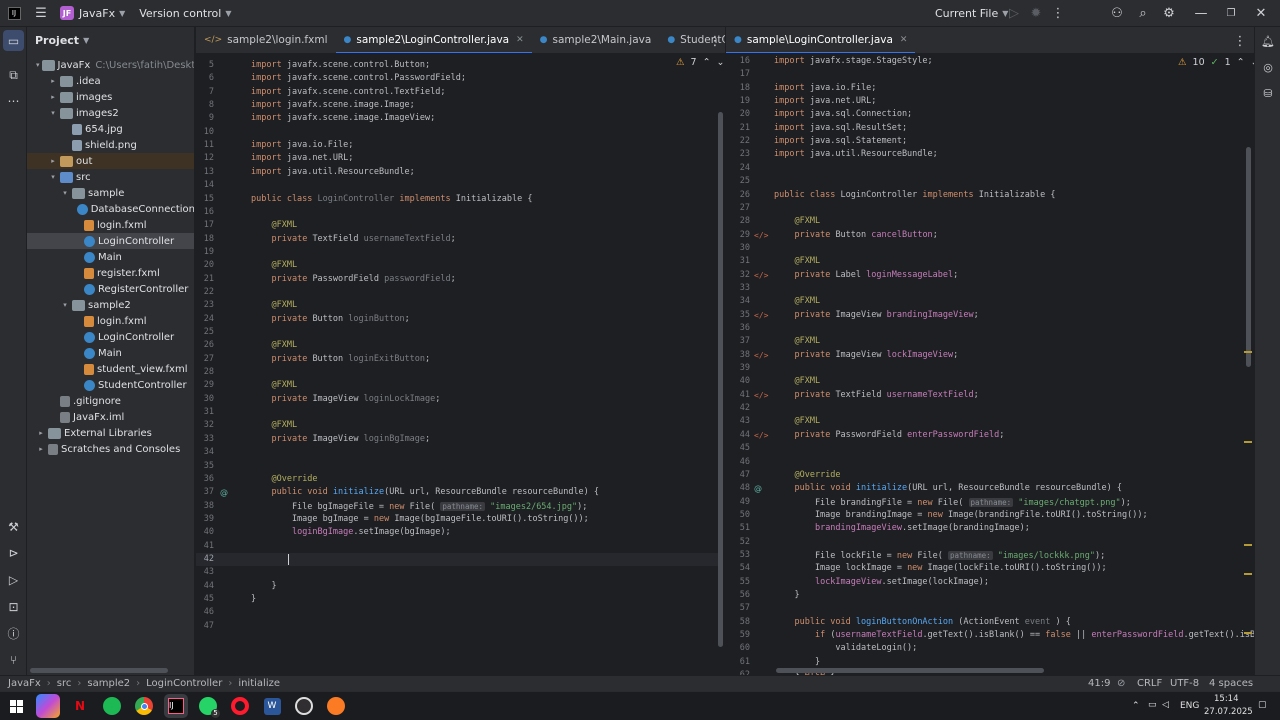 The height and width of the screenshot is (720, 1280). What do you see at coordinates (240, 706) in the screenshot?
I see `opera-icon` at bounding box center [240, 706].